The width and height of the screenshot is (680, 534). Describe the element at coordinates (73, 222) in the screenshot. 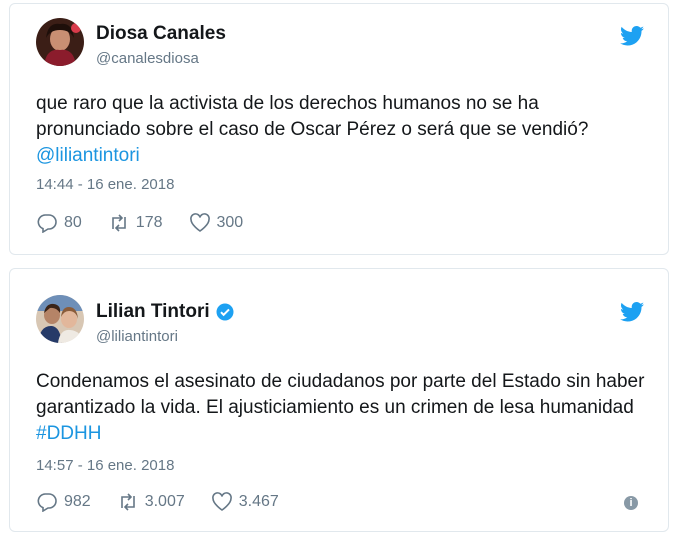

I see `reply-count: 80` at that location.